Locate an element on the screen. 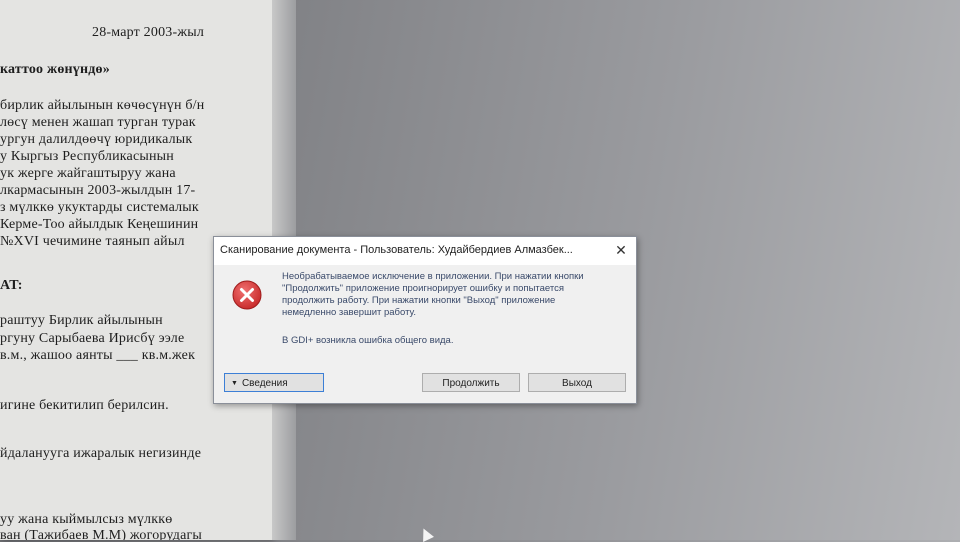 This screenshot has height=542, width=960. details-button-label: Сведения is located at coordinates (264, 383).